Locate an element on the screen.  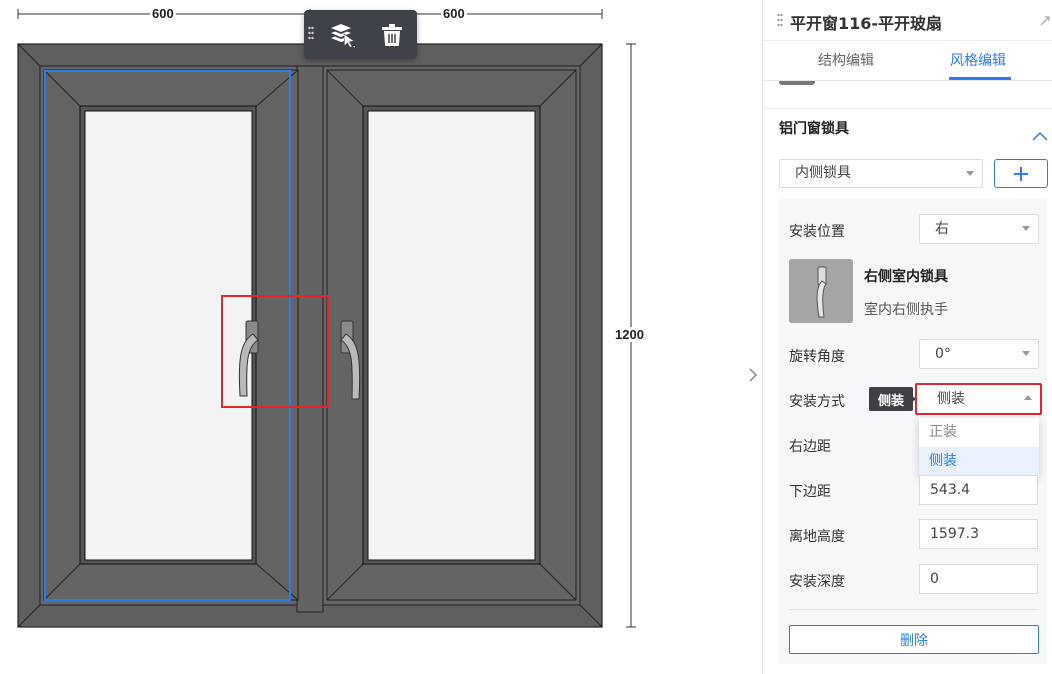
panel-collapse-toggle is located at coordinates (753, 375).